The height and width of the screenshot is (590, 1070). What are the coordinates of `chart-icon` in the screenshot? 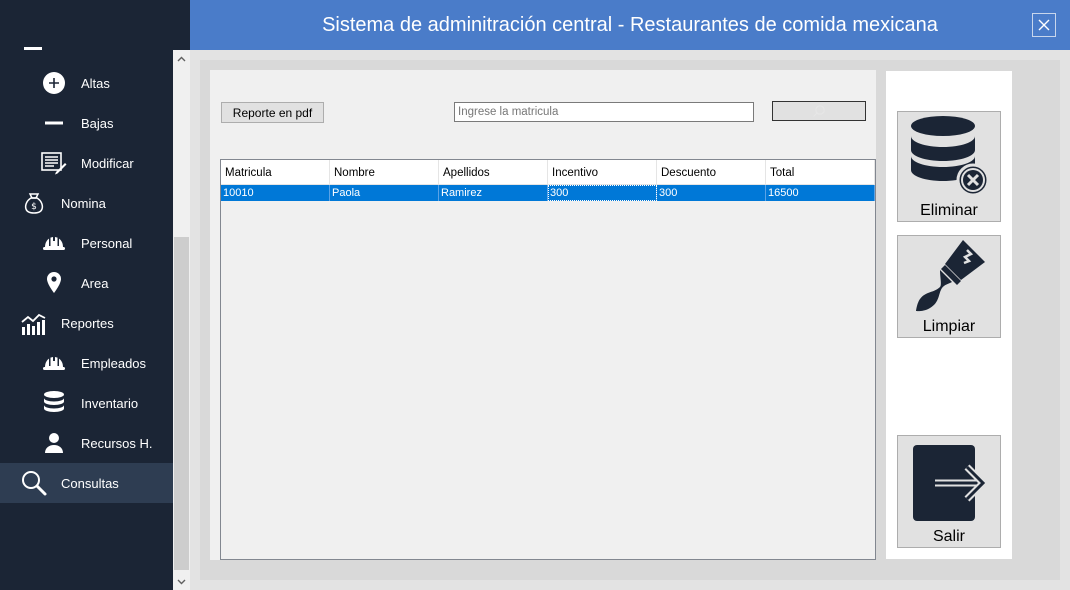 It's located at (34, 323).